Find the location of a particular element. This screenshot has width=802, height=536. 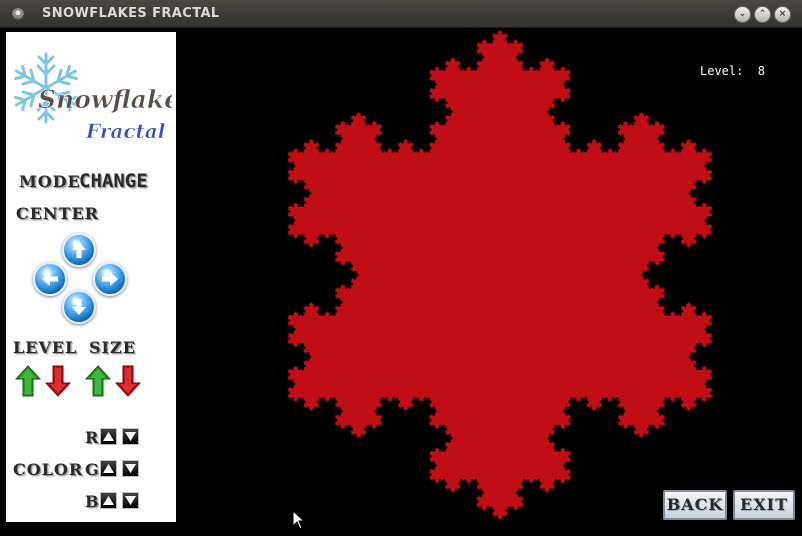

green-decrease-button is located at coordinates (130, 468).